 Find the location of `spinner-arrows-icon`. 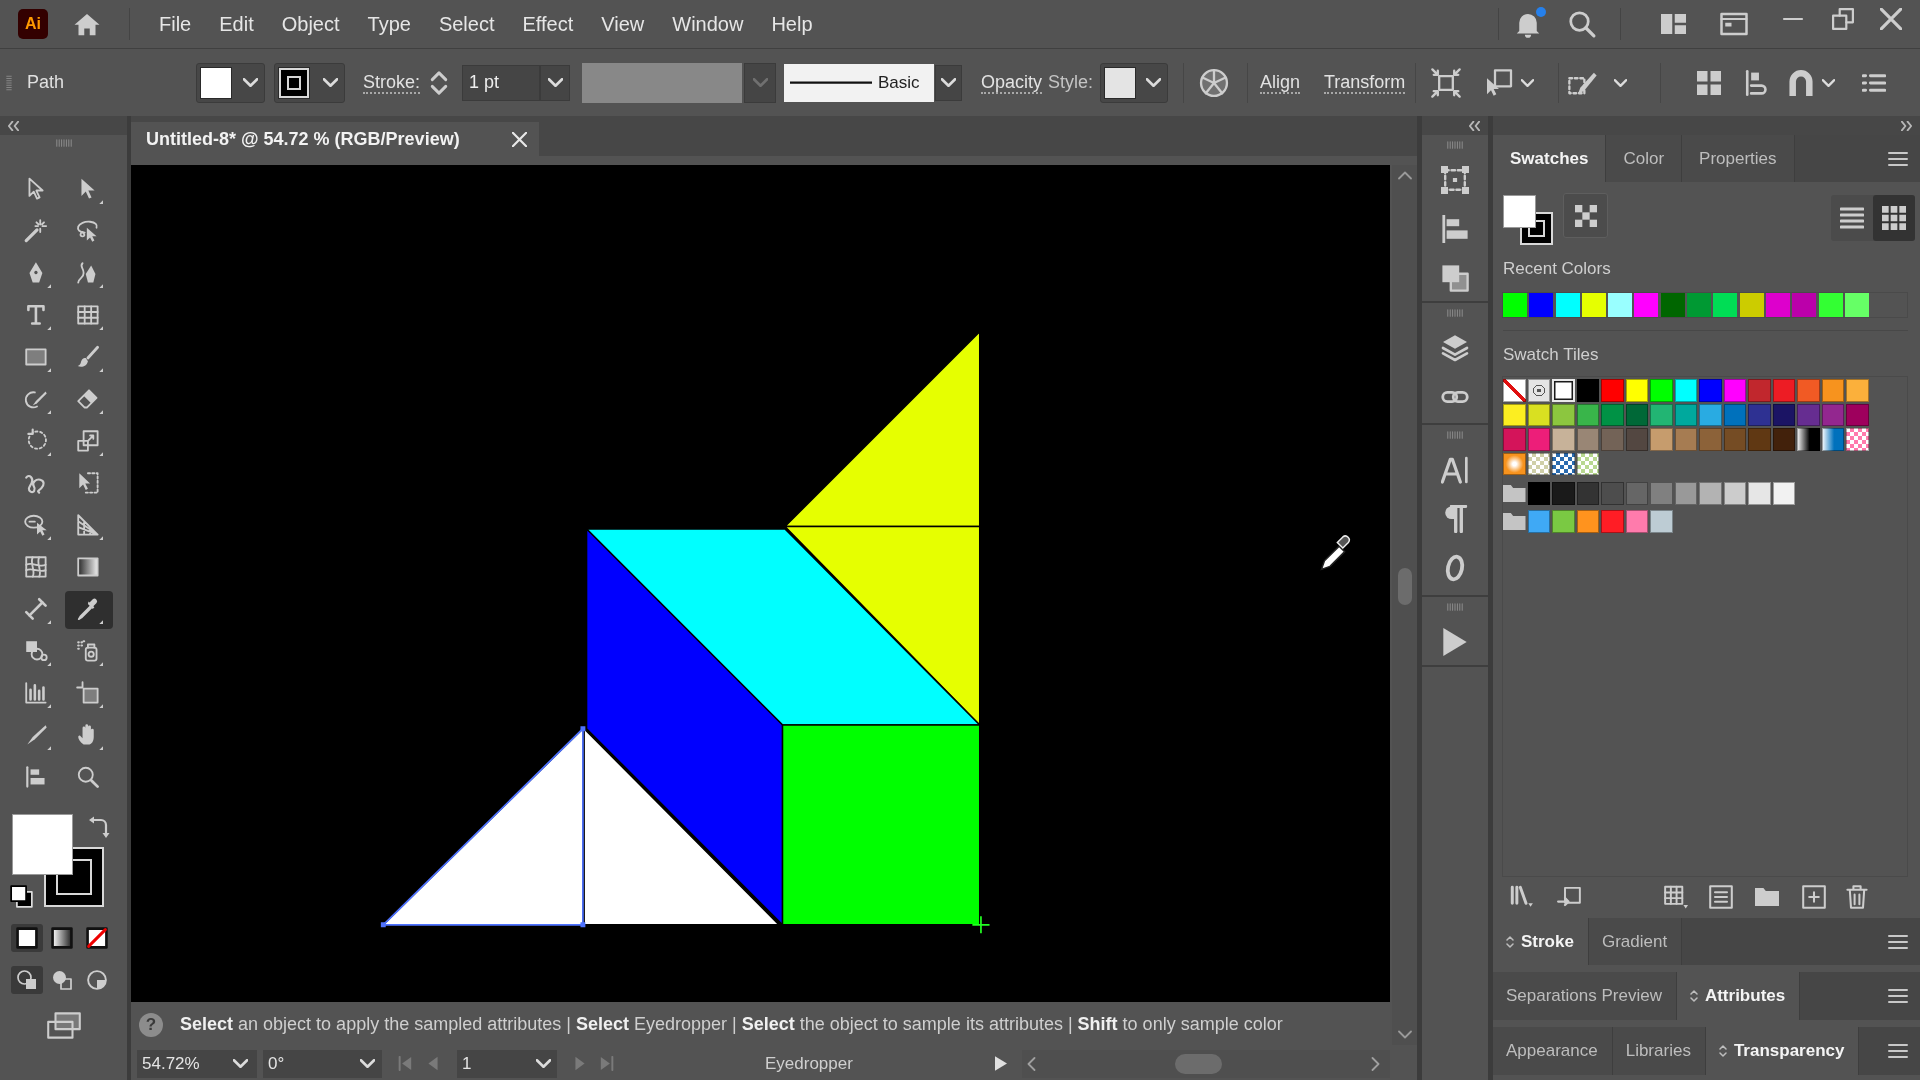

spinner-arrows-icon is located at coordinates (439, 82).